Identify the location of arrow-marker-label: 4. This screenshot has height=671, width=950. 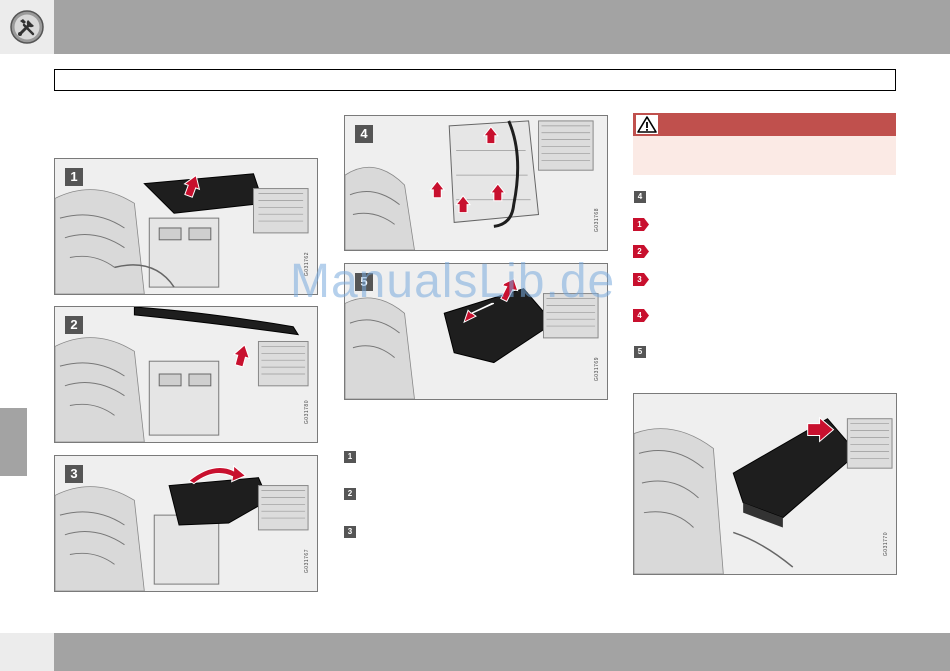
(639, 315).